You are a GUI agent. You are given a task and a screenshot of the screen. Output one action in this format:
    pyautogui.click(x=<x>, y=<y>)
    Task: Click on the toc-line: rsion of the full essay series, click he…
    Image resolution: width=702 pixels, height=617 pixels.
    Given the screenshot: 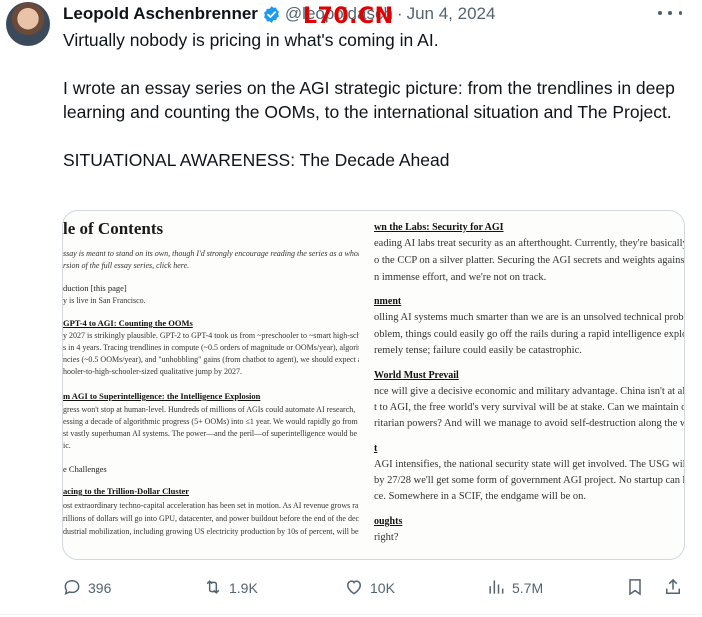 What is the action you would take?
    pyautogui.click(x=126, y=265)
    